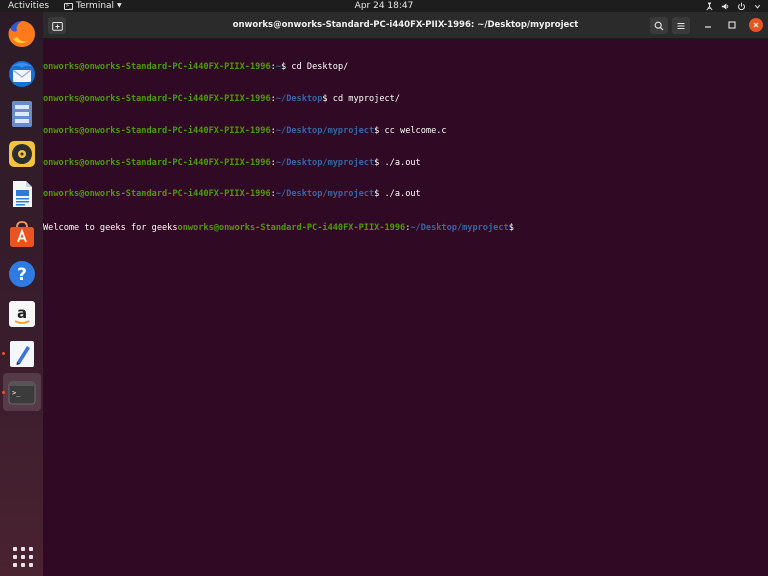 Image resolution: width=768 pixels, height=576 pixels. I want to click on hamburger-icon, so click(681, 25).